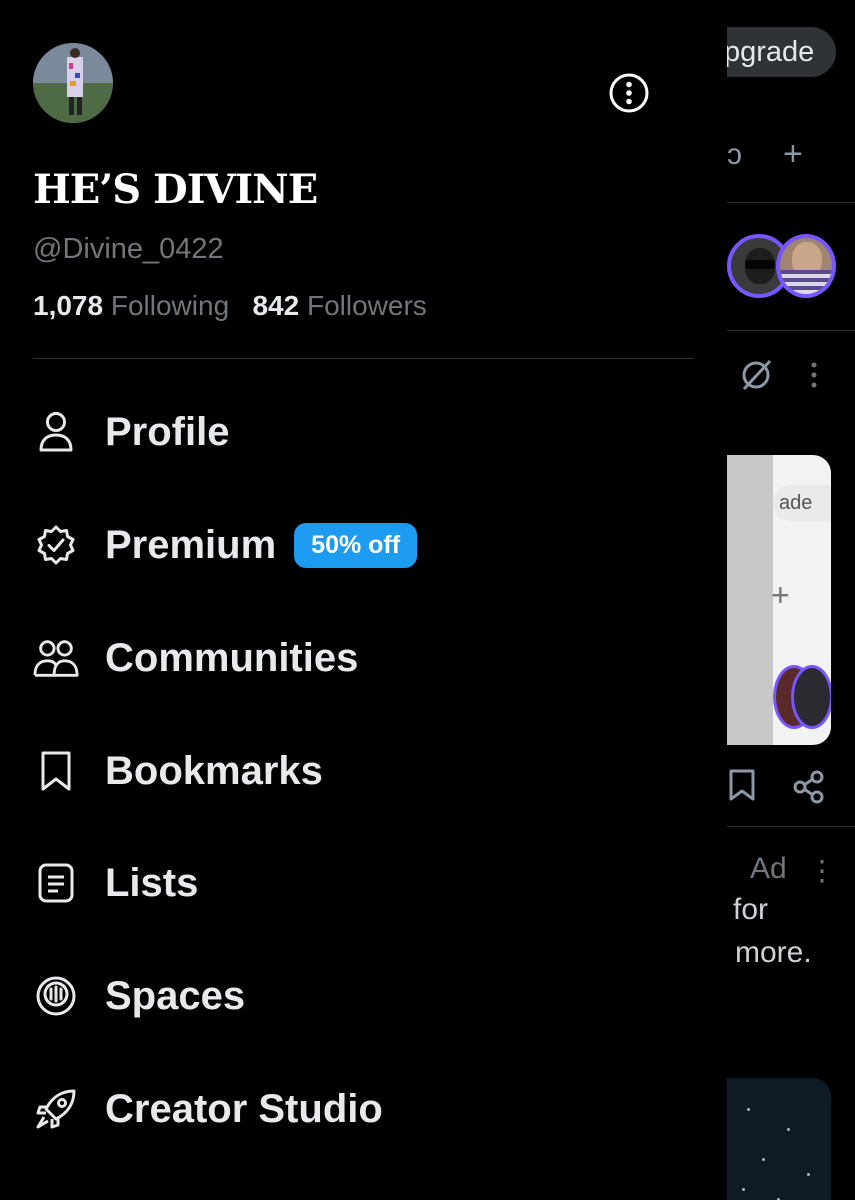 Image resolution: width=855 pixels, height=1200 pixels. Describe the element at coordinates (802, 503) in the screenshot. I see `card-upgrade-pill: ade` at that location.